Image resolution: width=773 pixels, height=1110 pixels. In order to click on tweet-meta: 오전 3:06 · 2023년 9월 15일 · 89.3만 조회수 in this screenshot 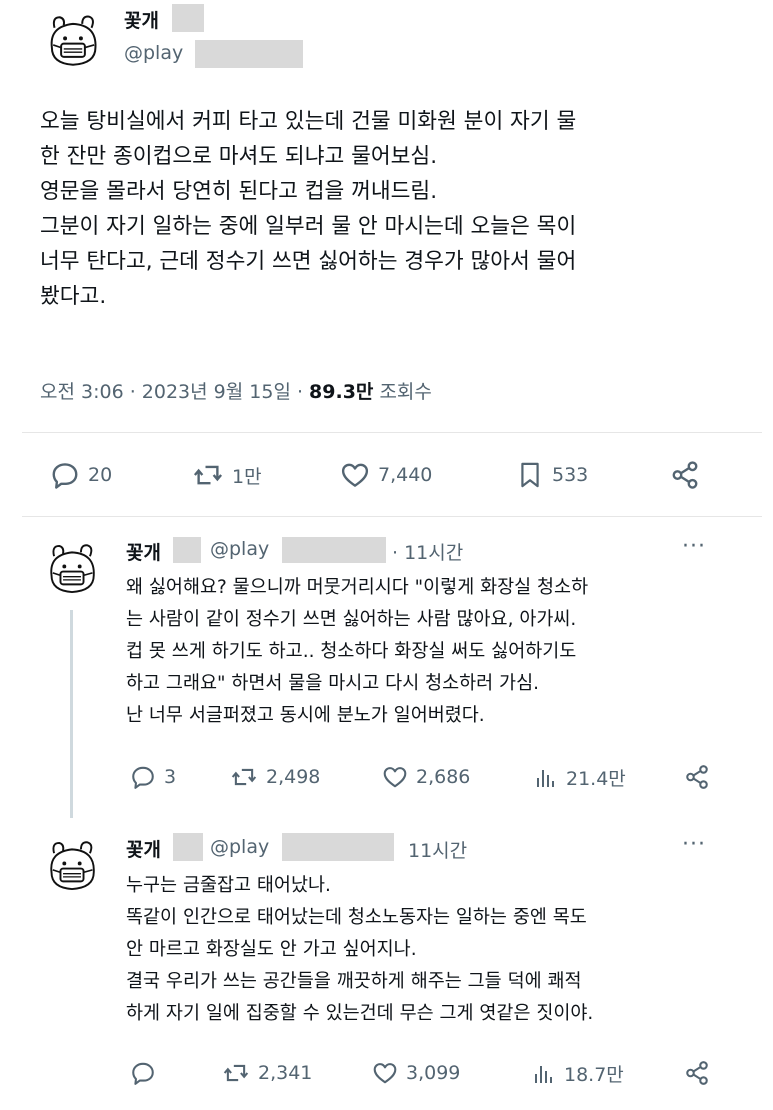, I will do `click(236, 390)`.